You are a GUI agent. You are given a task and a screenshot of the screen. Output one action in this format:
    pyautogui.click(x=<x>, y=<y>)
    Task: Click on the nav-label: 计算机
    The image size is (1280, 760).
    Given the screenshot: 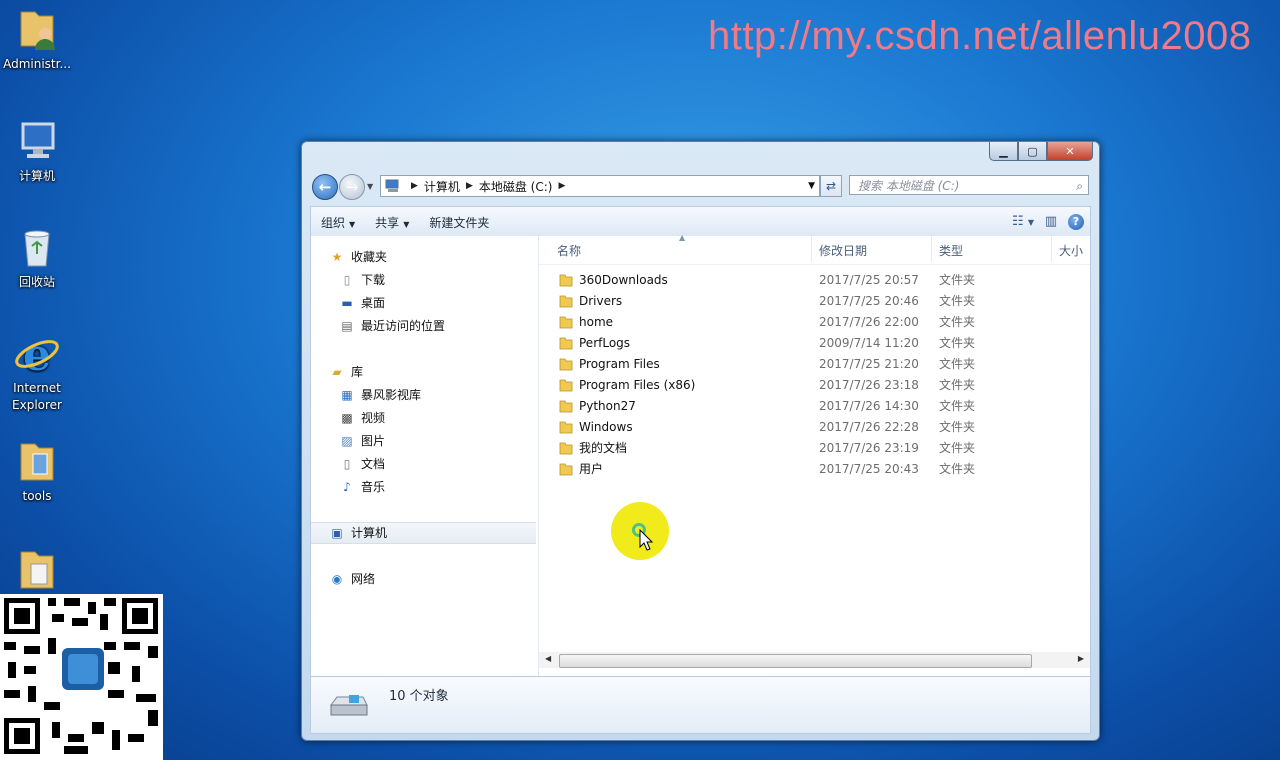 What is the action you would take?
    pyautogui.click(x=369, y=533)
    